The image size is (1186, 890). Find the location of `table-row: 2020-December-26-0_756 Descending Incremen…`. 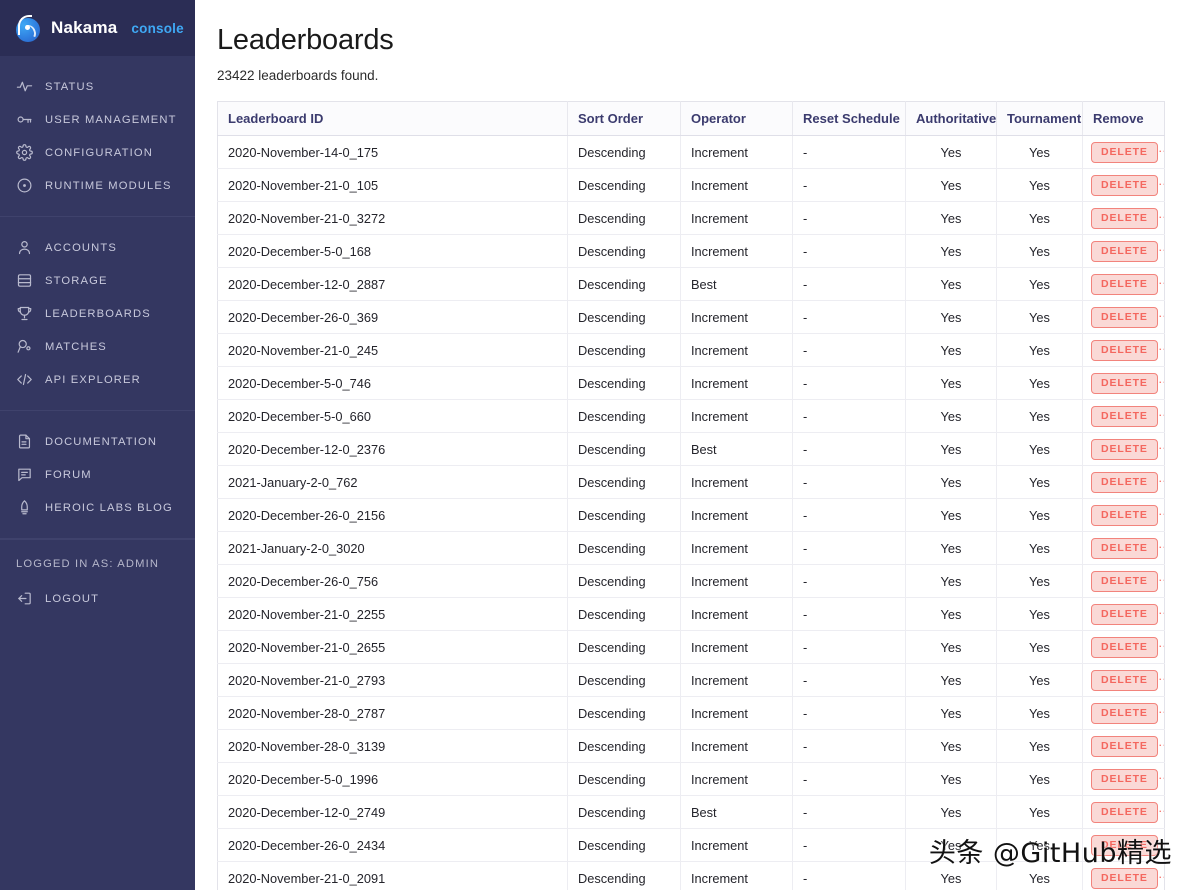

table-row: 2020-December-26-0_756 Descending Incremen… is located at coordinates (691, 581).